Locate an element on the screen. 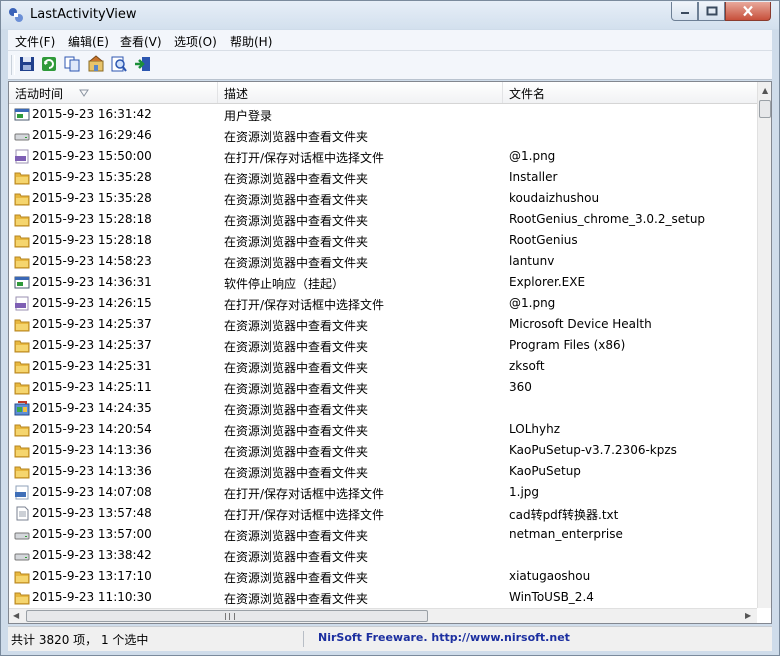 The height and width of the screenshot is (656, 780). title-bar: LastActivityView is located at coordinates (390, 15).